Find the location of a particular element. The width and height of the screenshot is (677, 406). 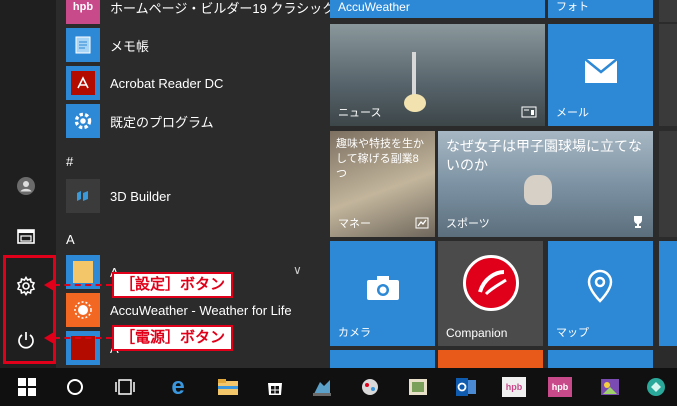

settings-power-highlight-box is located at coordinates (29, 309).